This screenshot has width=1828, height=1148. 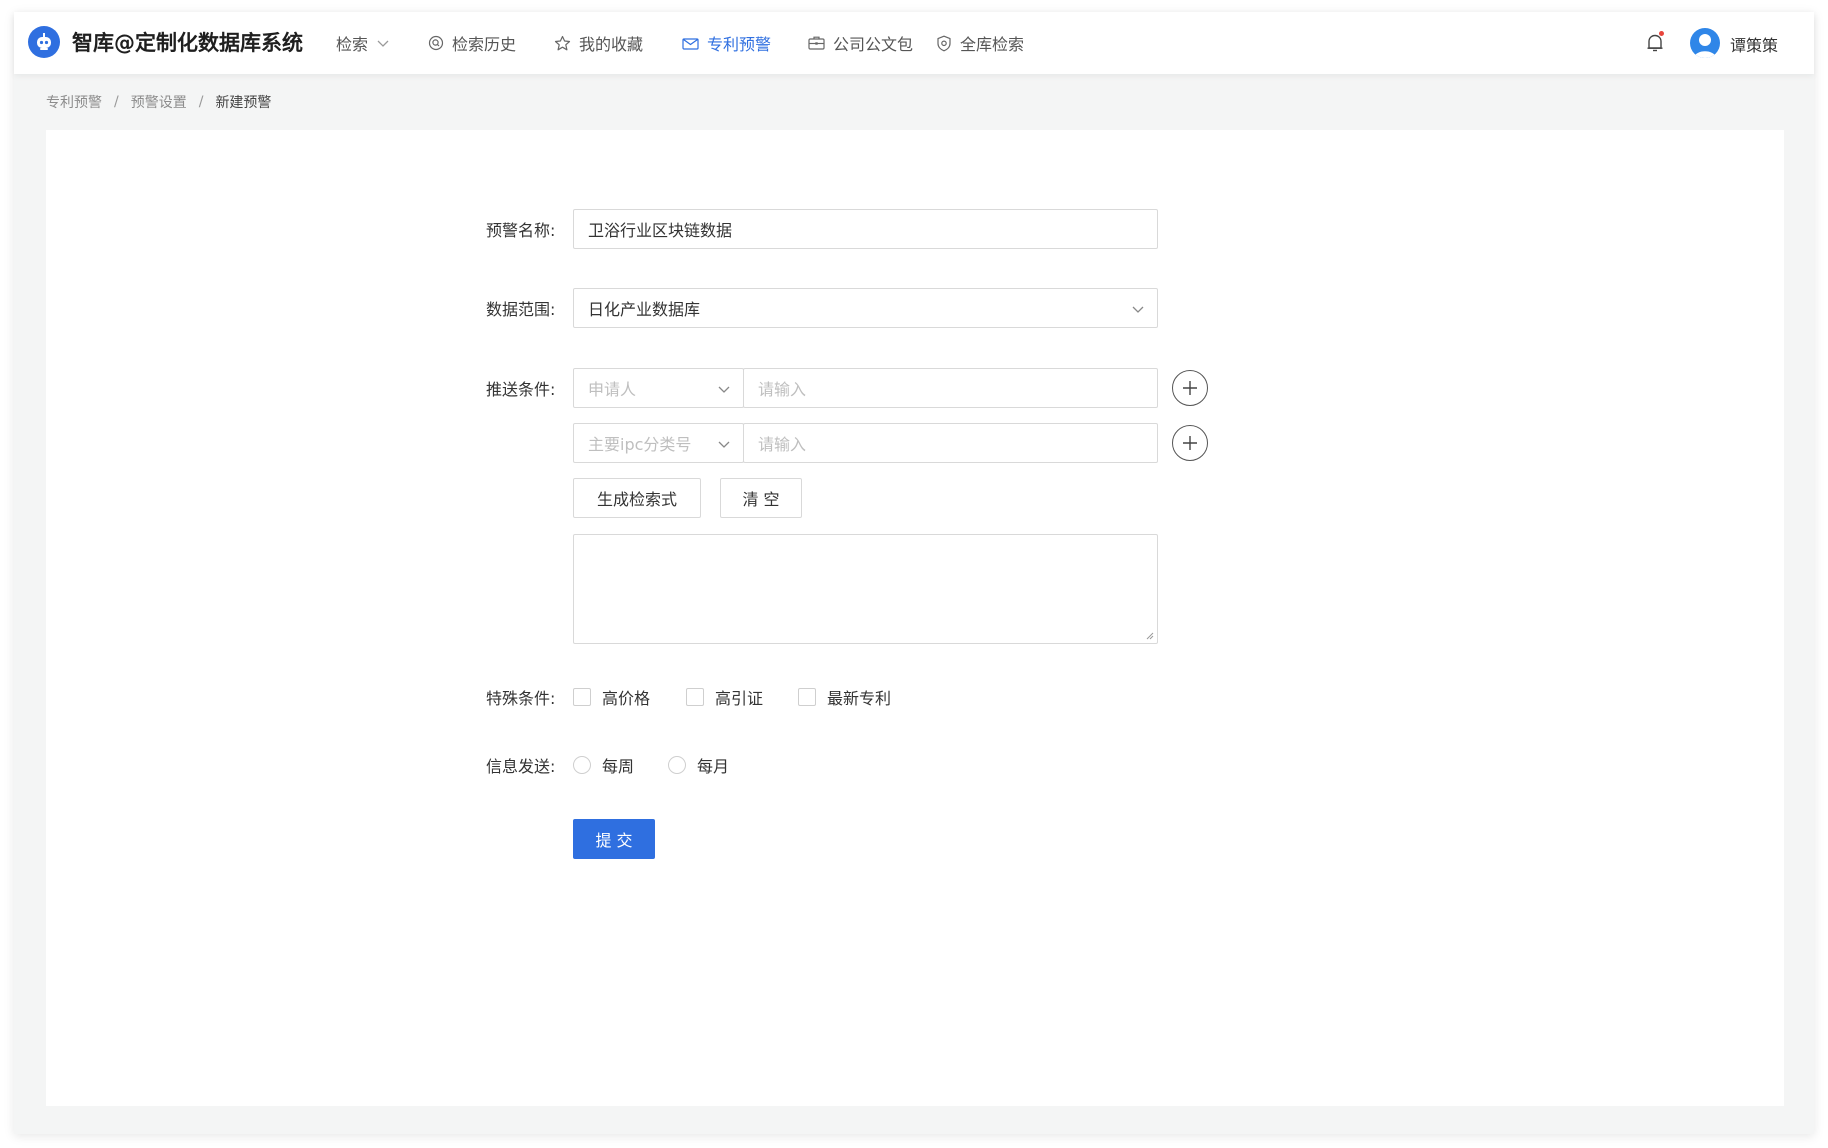 I want to click on nav-search: 检索, so click(x=363, y=43).